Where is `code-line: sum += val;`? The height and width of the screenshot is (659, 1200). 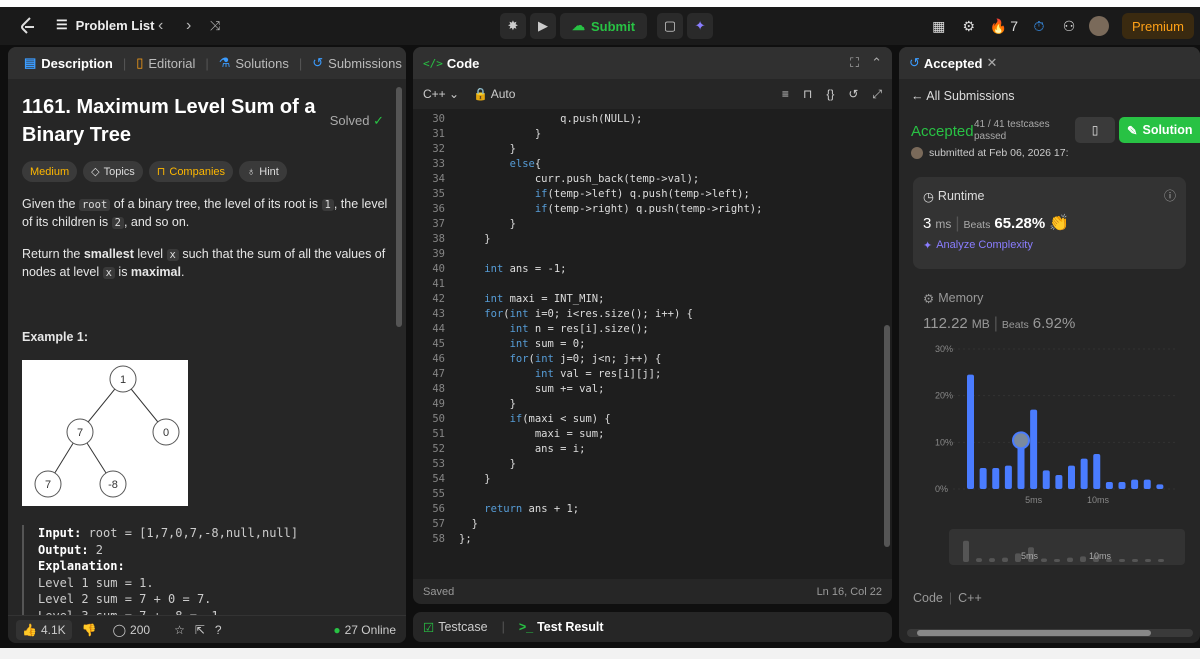 code-line: sum += val; is located at coordinates (532, 389).